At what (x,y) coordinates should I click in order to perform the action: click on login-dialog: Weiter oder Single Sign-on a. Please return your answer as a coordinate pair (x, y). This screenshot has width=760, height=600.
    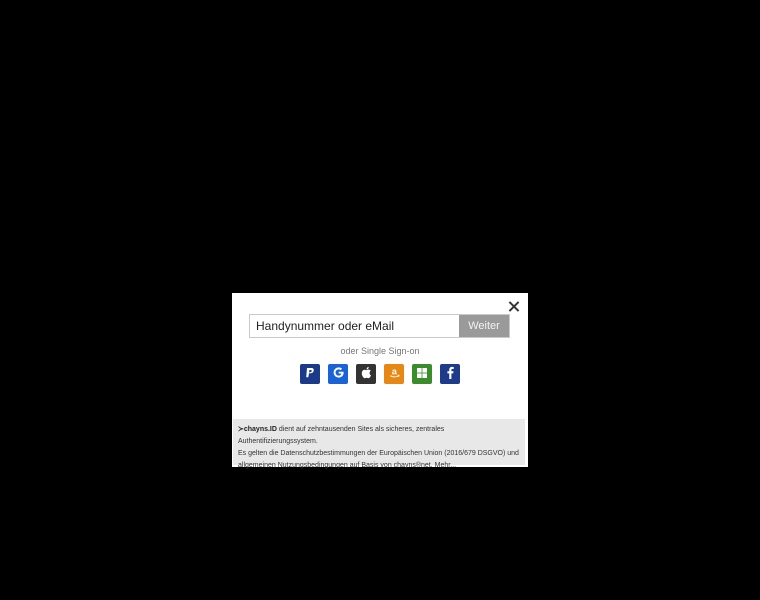
    Looking at the image, I should click on (380, 381).